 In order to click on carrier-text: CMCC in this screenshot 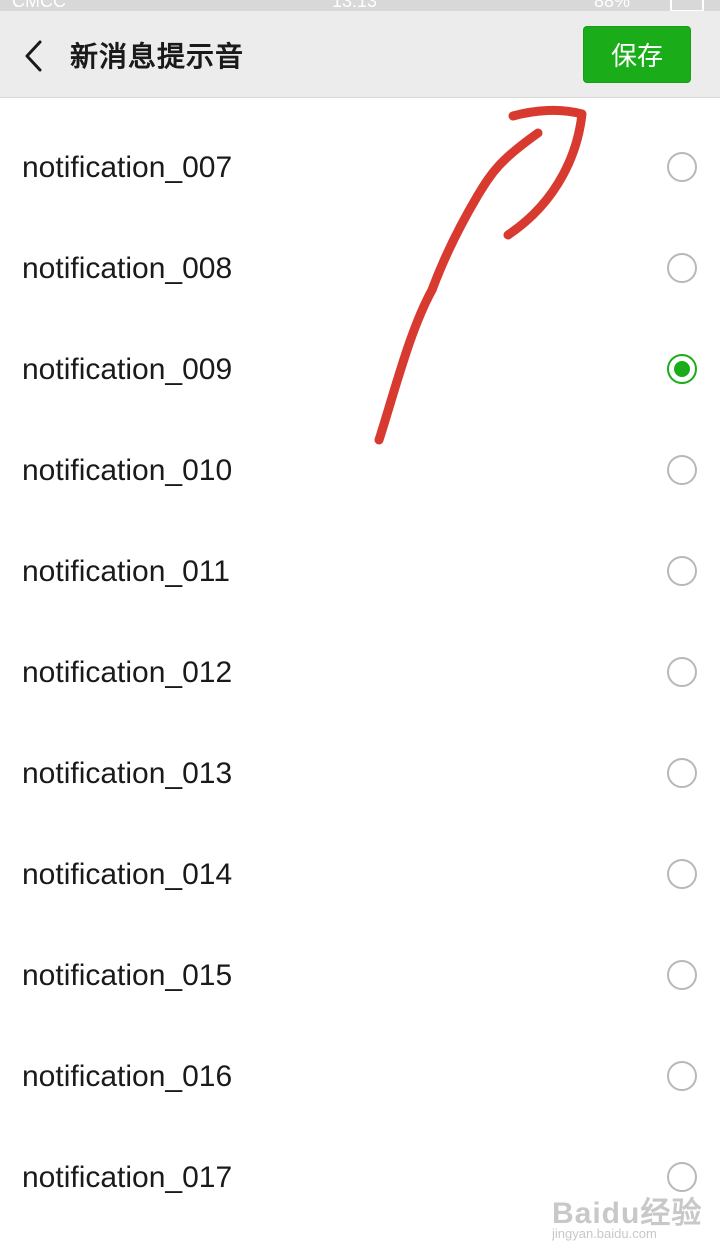, I will do `click(39, 5)`.